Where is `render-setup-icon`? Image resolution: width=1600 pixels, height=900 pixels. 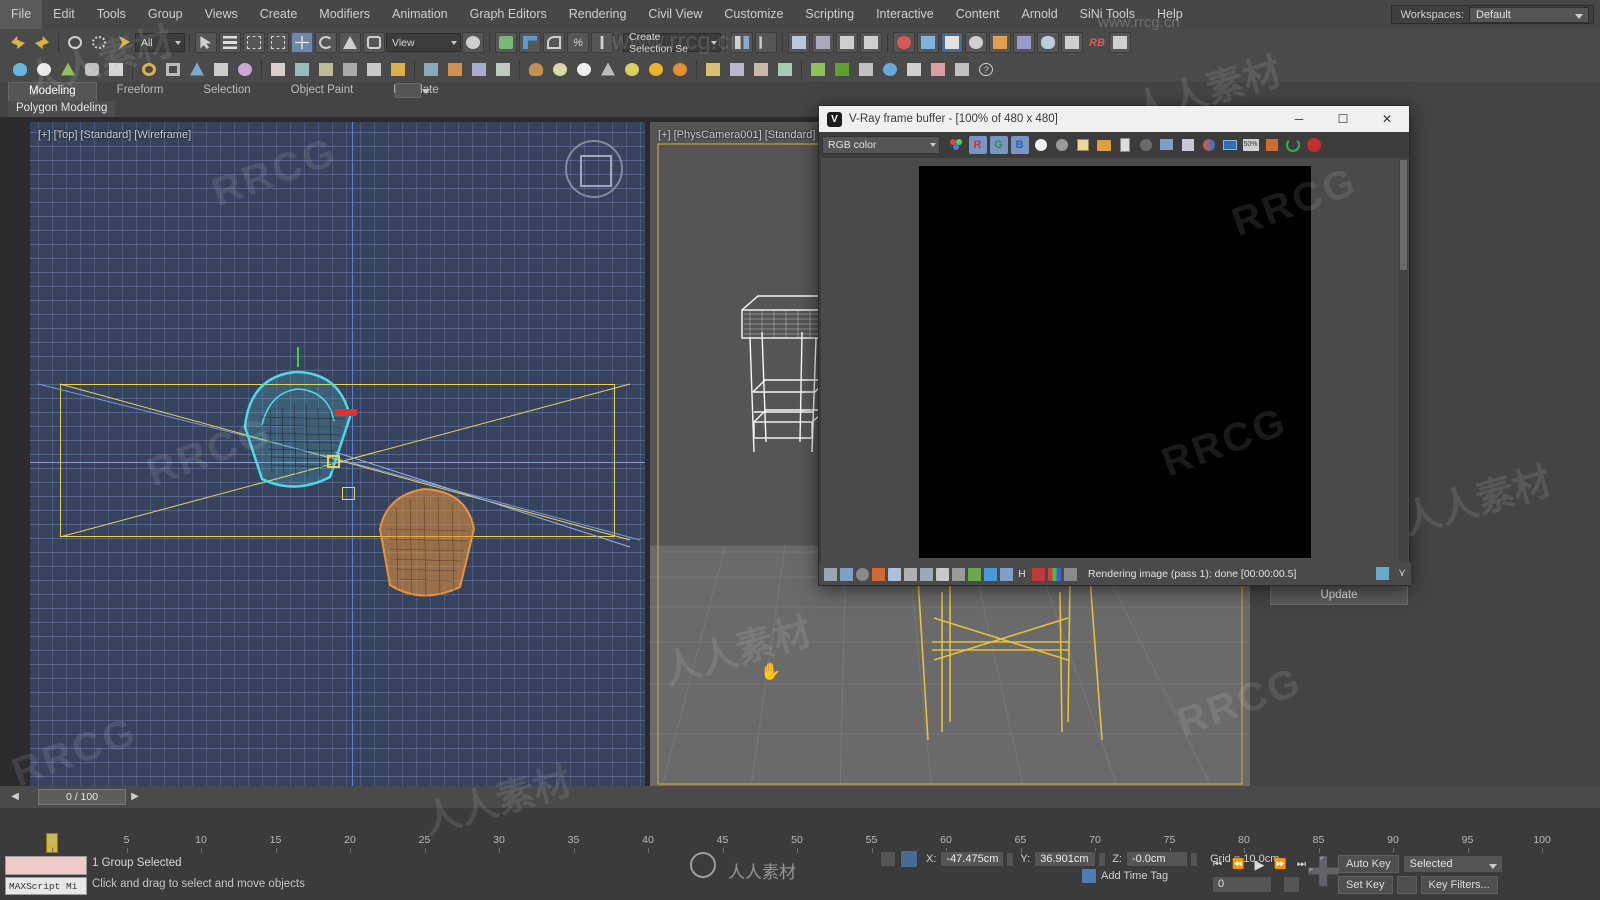 render-setup-icon is located at coordinates (928, 42).